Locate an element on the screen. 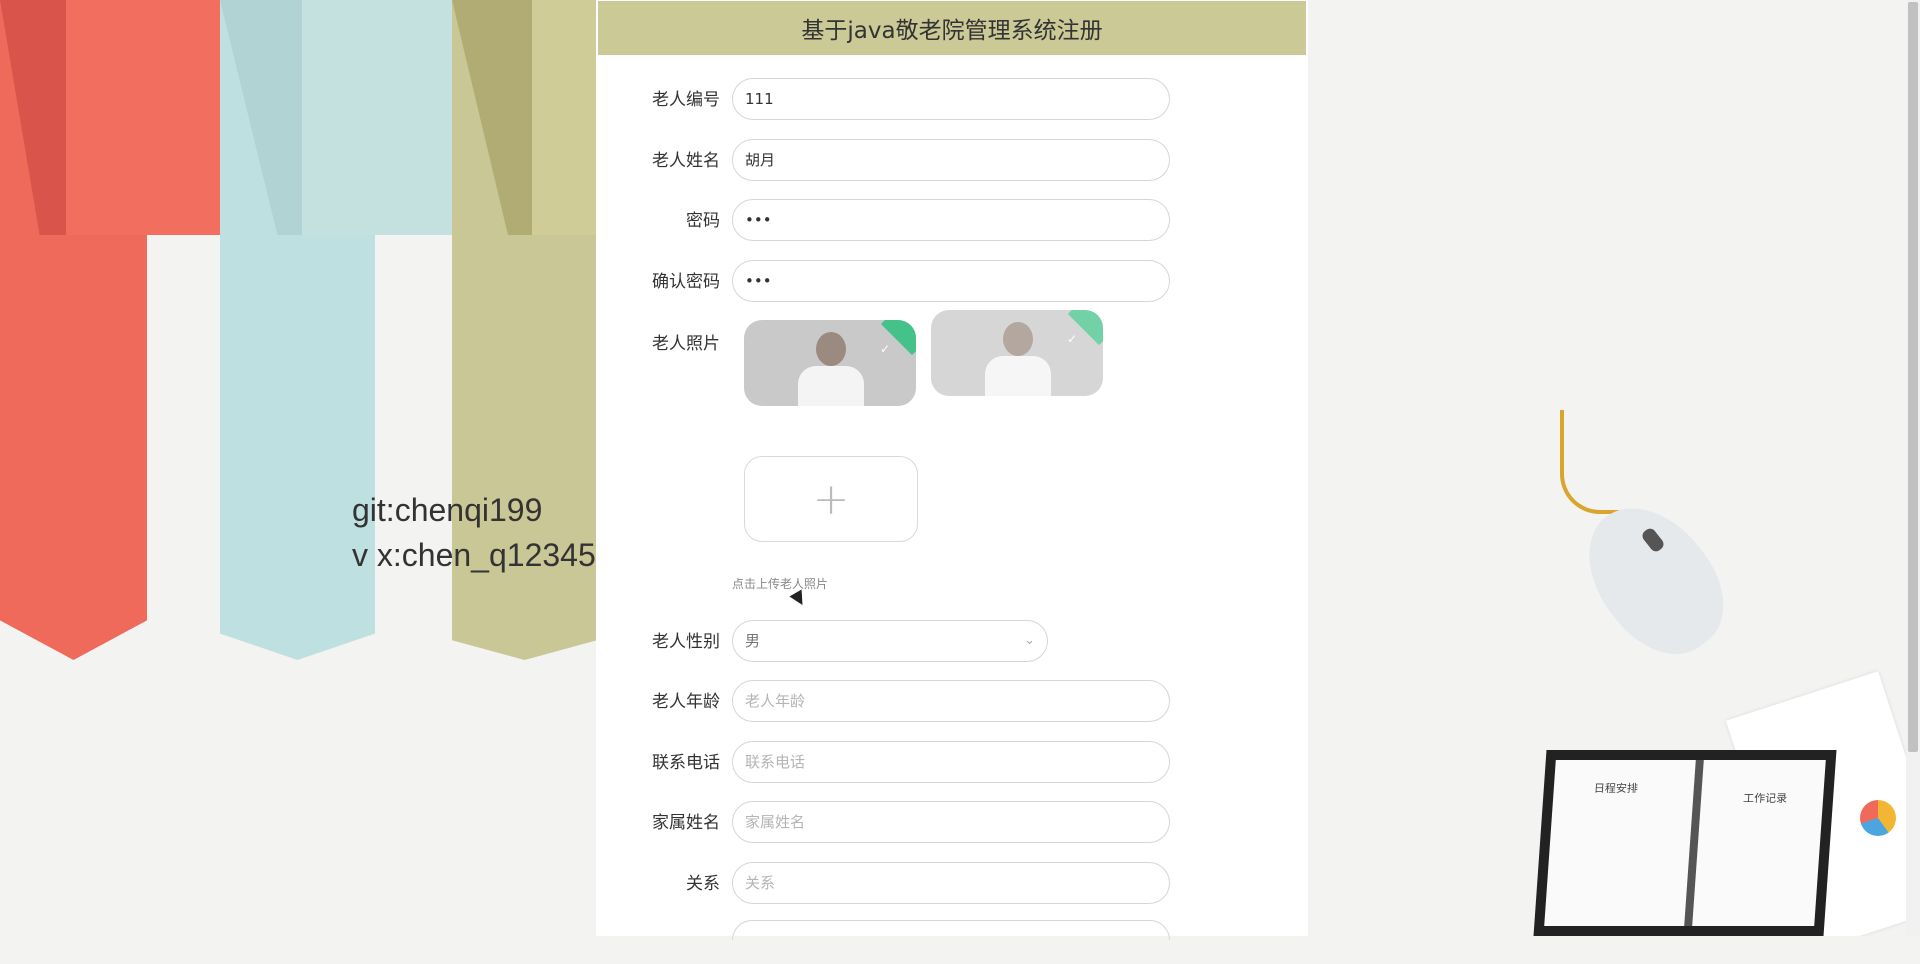 The width and height of the screenshot is (1920, 964). elder-id-label: 老人编号 is located at coordinates (686, 100).